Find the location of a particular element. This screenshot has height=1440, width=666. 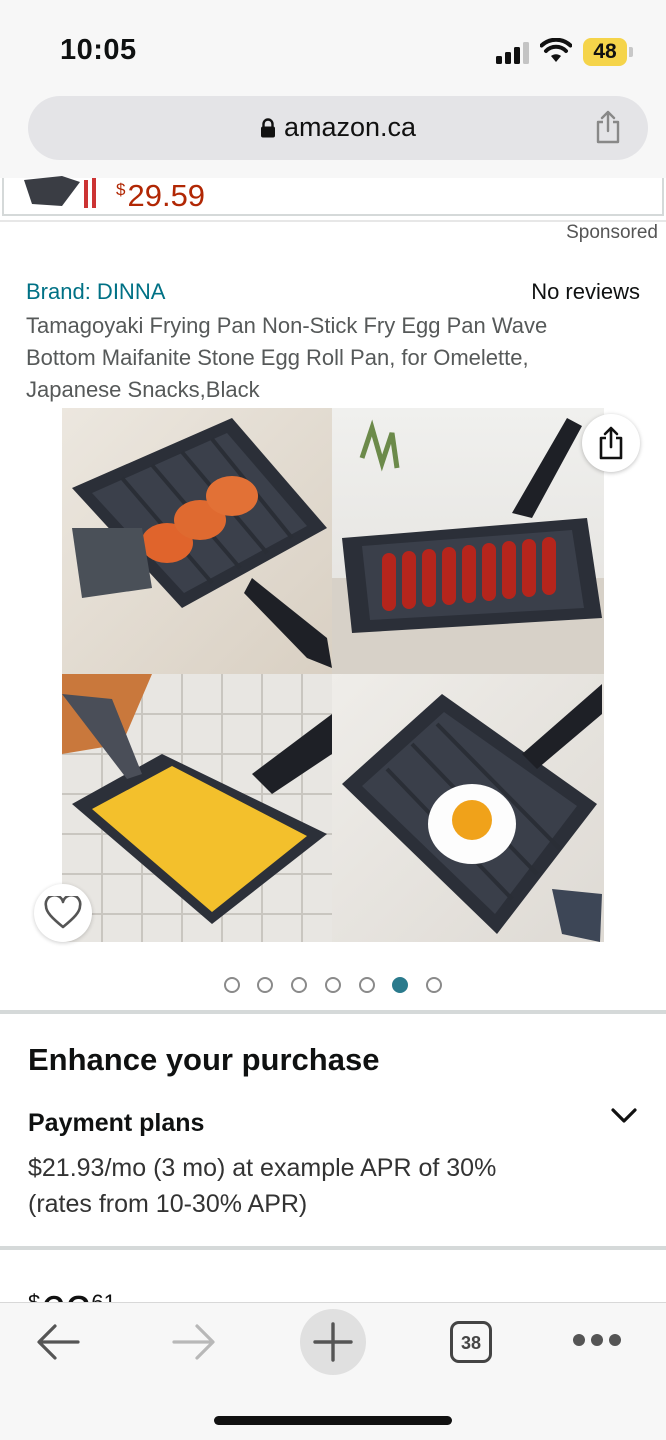

address-bar: amazon.ca is located at coordinates (338, 128).